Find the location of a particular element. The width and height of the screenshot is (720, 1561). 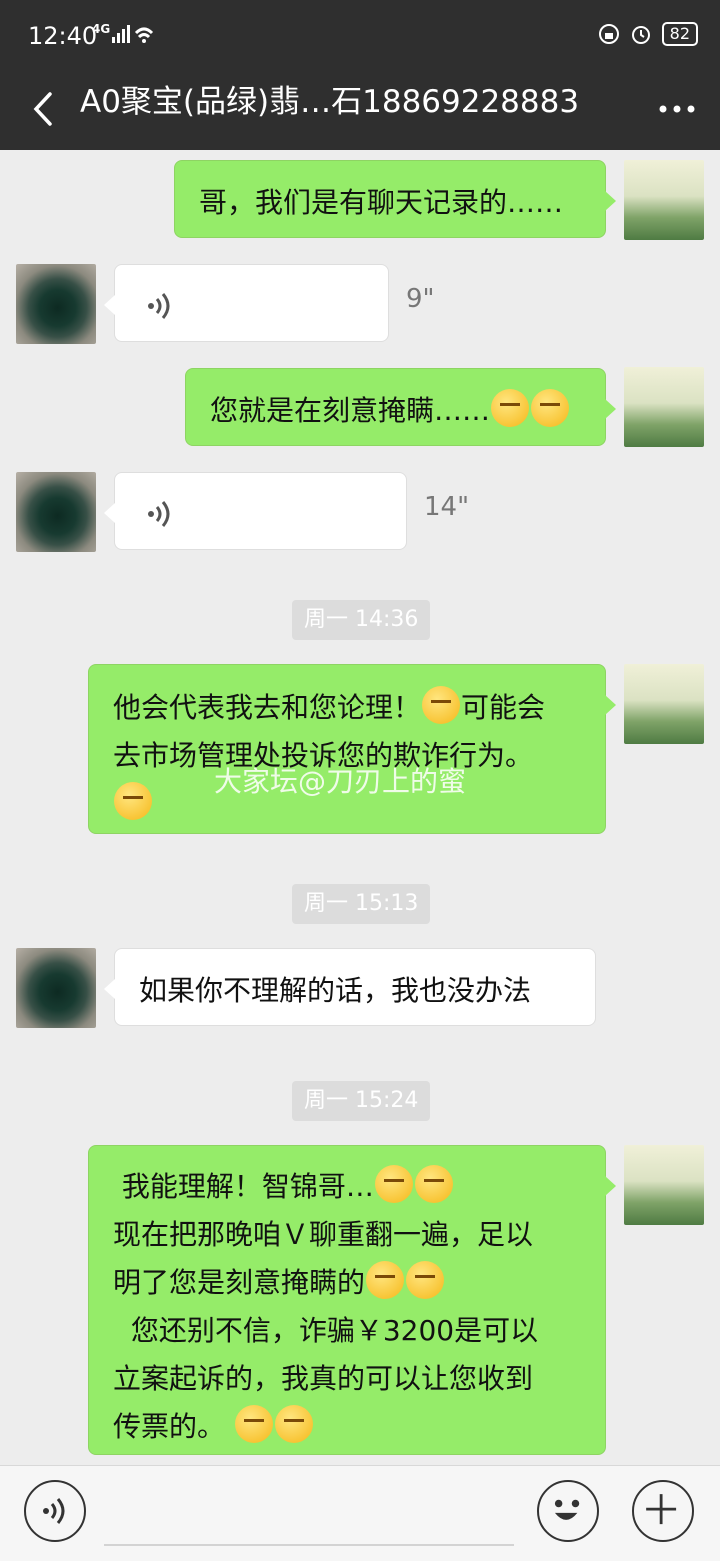

message-input is located at coordinates (309, 1545).